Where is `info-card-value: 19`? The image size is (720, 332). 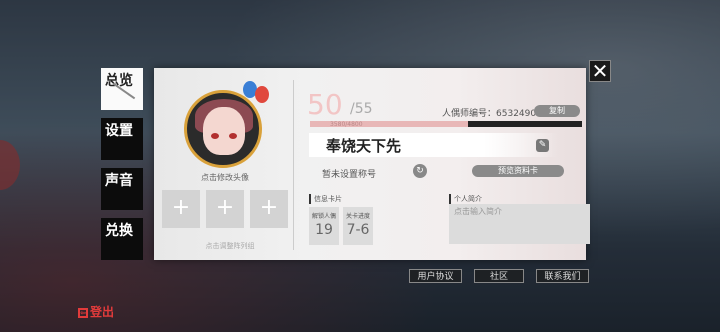
info-card-value: 19 is located at coordinates (324, 230).